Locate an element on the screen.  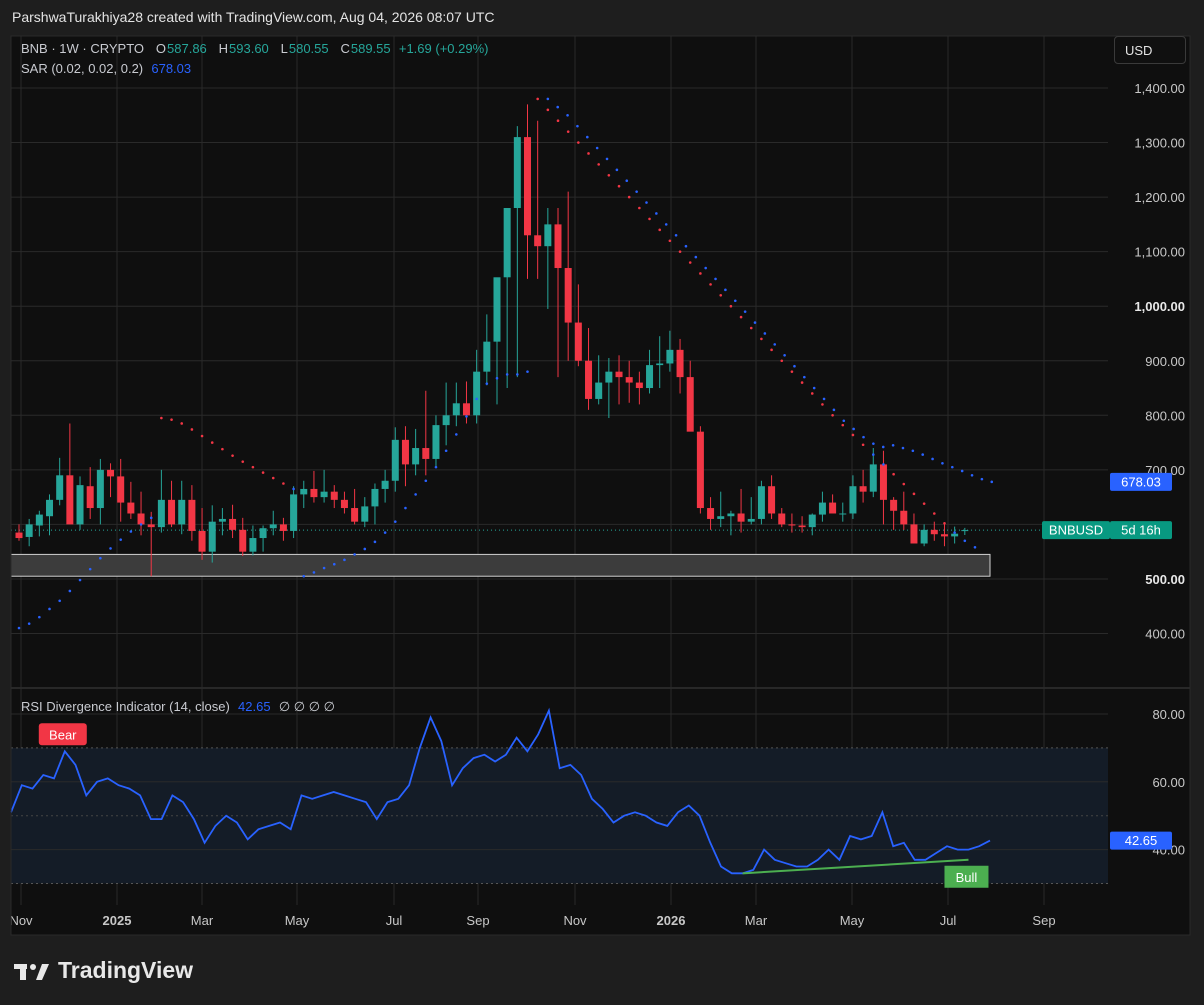
rsi-value-tag-label: 42.65 is located at coordinates (1141, 840).